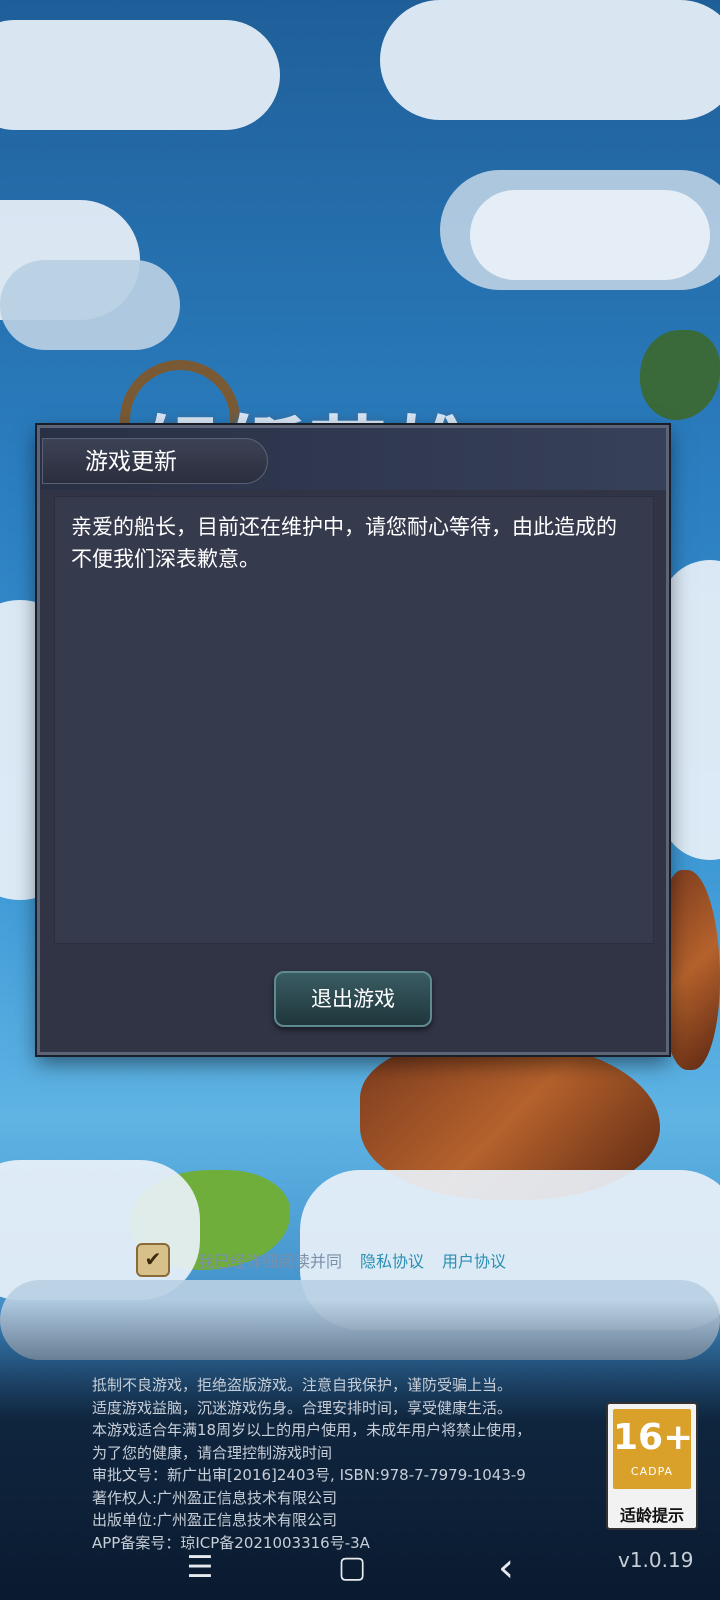 The width and height of the screenshot is (720, 1600). Describe the element at coordinates (352, 1568) in the screenshot. I see `home-icon: ▢` at that location.